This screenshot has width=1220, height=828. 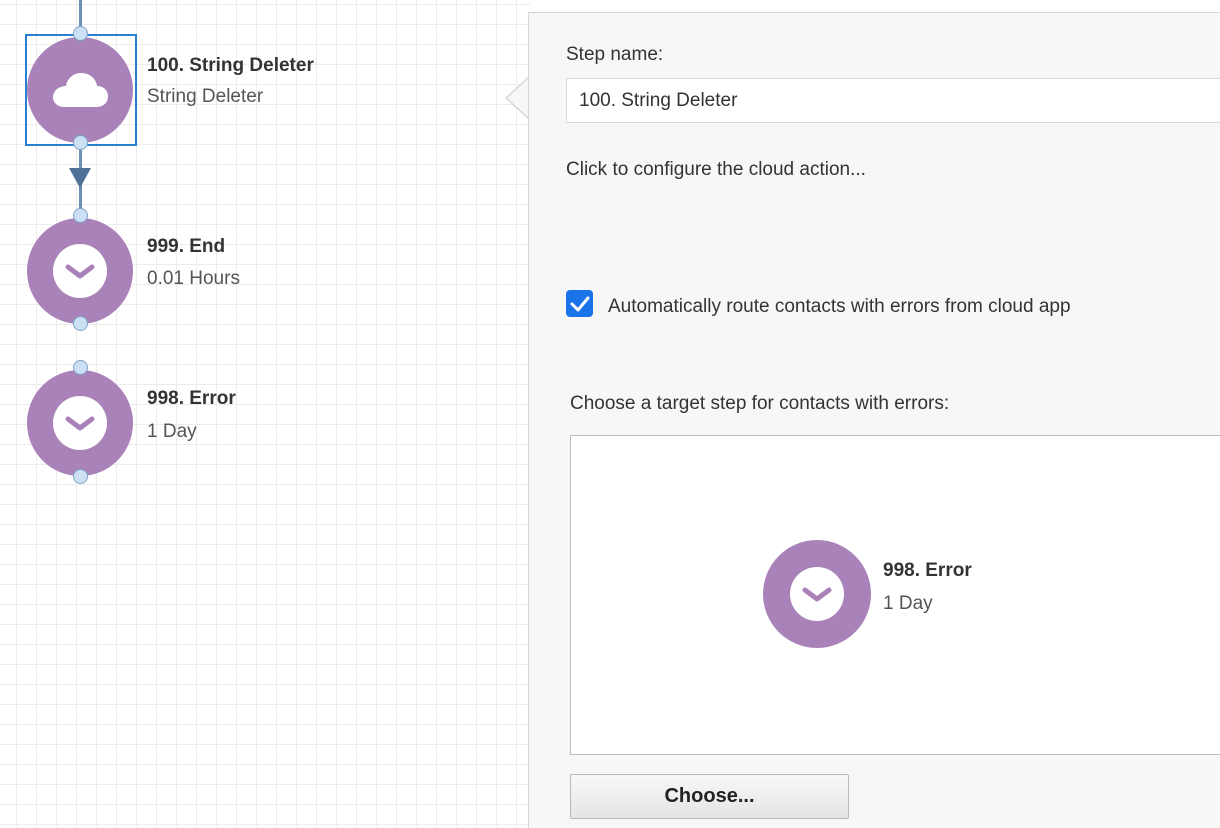 I want to click on target-node-error, so click(x=817, y=594).